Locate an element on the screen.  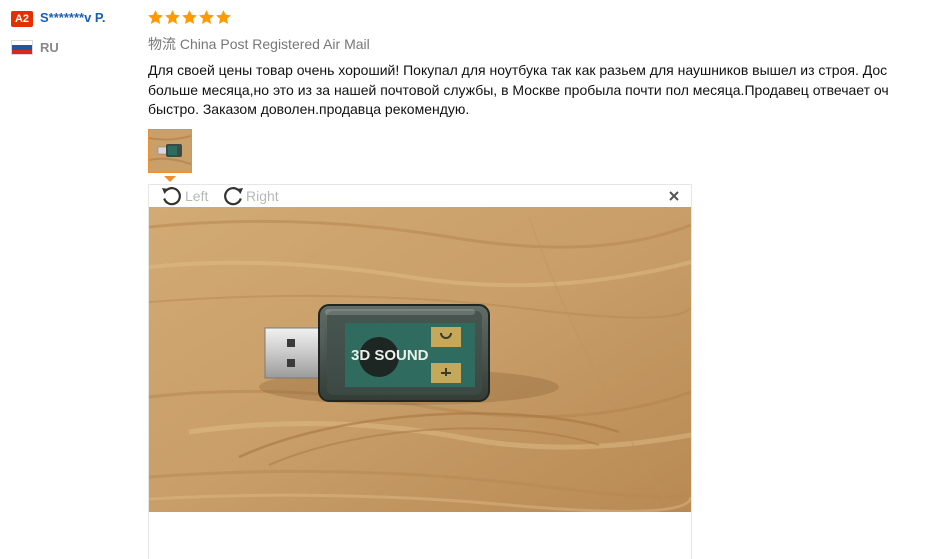
close-icon is located at coordinates (674, 196).